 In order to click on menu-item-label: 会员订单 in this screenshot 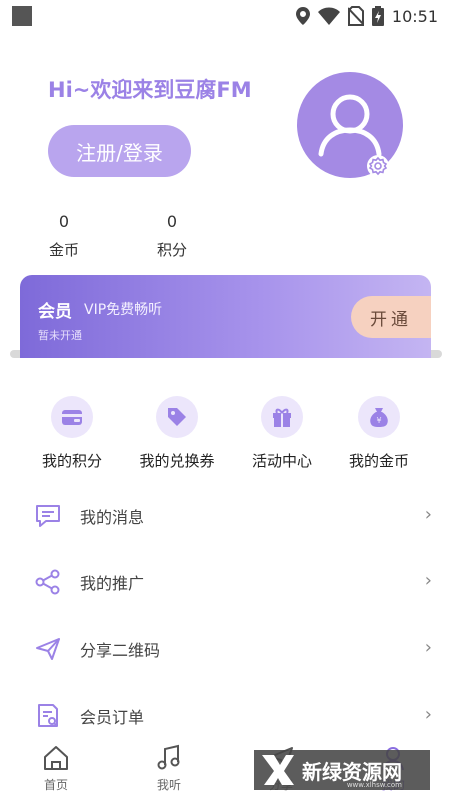, I will do `click(112, 717)`.